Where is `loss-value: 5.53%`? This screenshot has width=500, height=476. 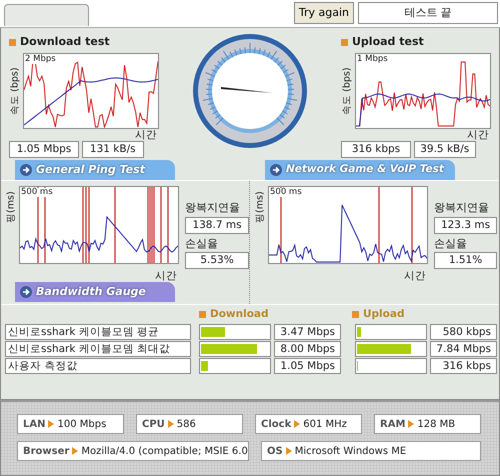 loss-value: 5.53% is located at coordinates (217, 261).